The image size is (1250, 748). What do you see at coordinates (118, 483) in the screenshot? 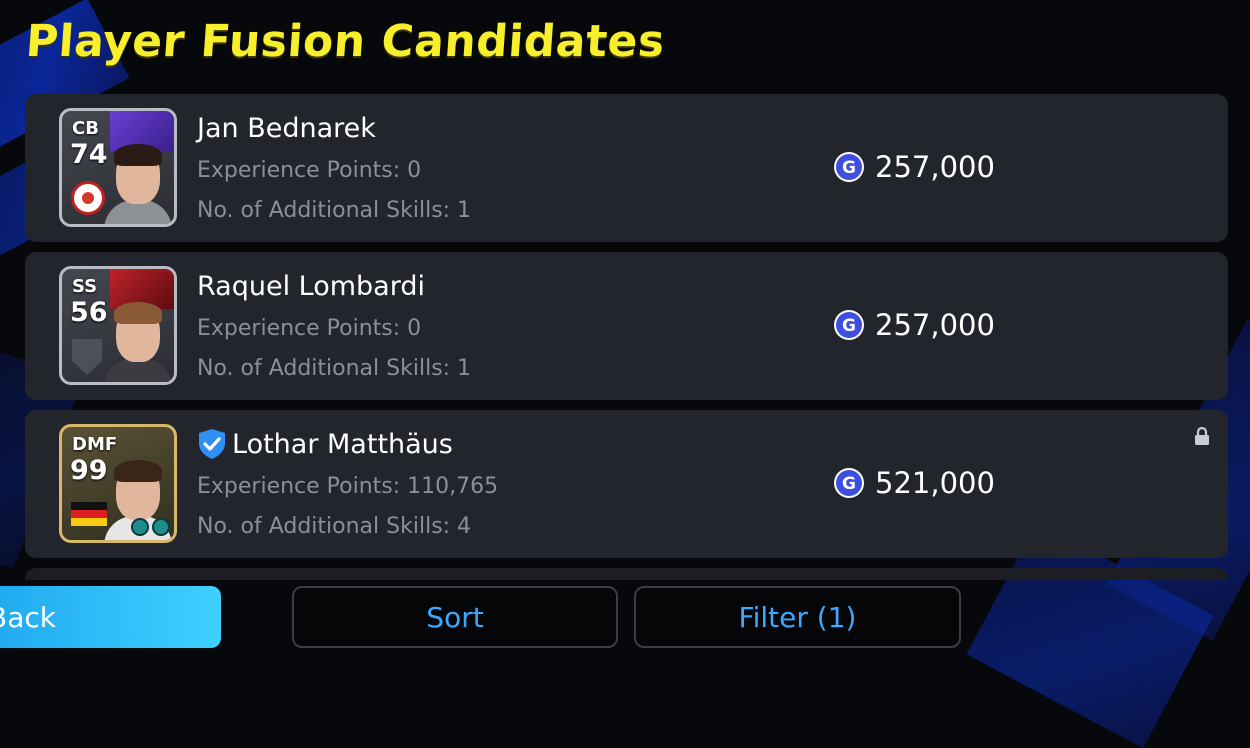
I see `player-thumbnail: DMF 99` at bounding box center [118, 483].